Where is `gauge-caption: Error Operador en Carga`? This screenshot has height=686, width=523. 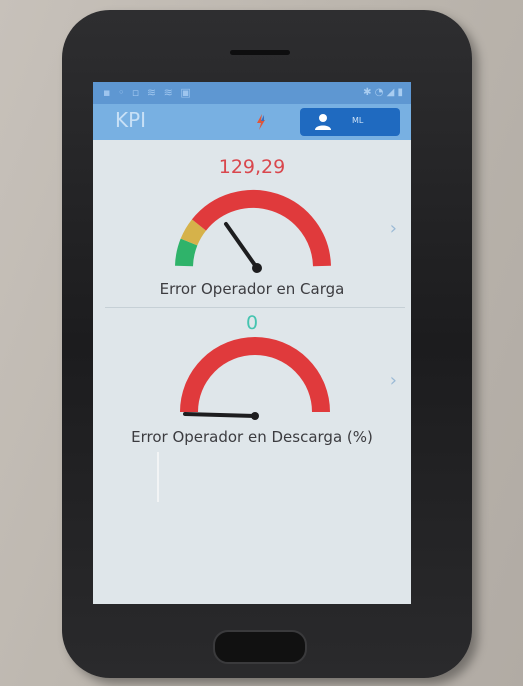
gauge-caption: Error Operador en Carga is located at coordinates (252, 289).